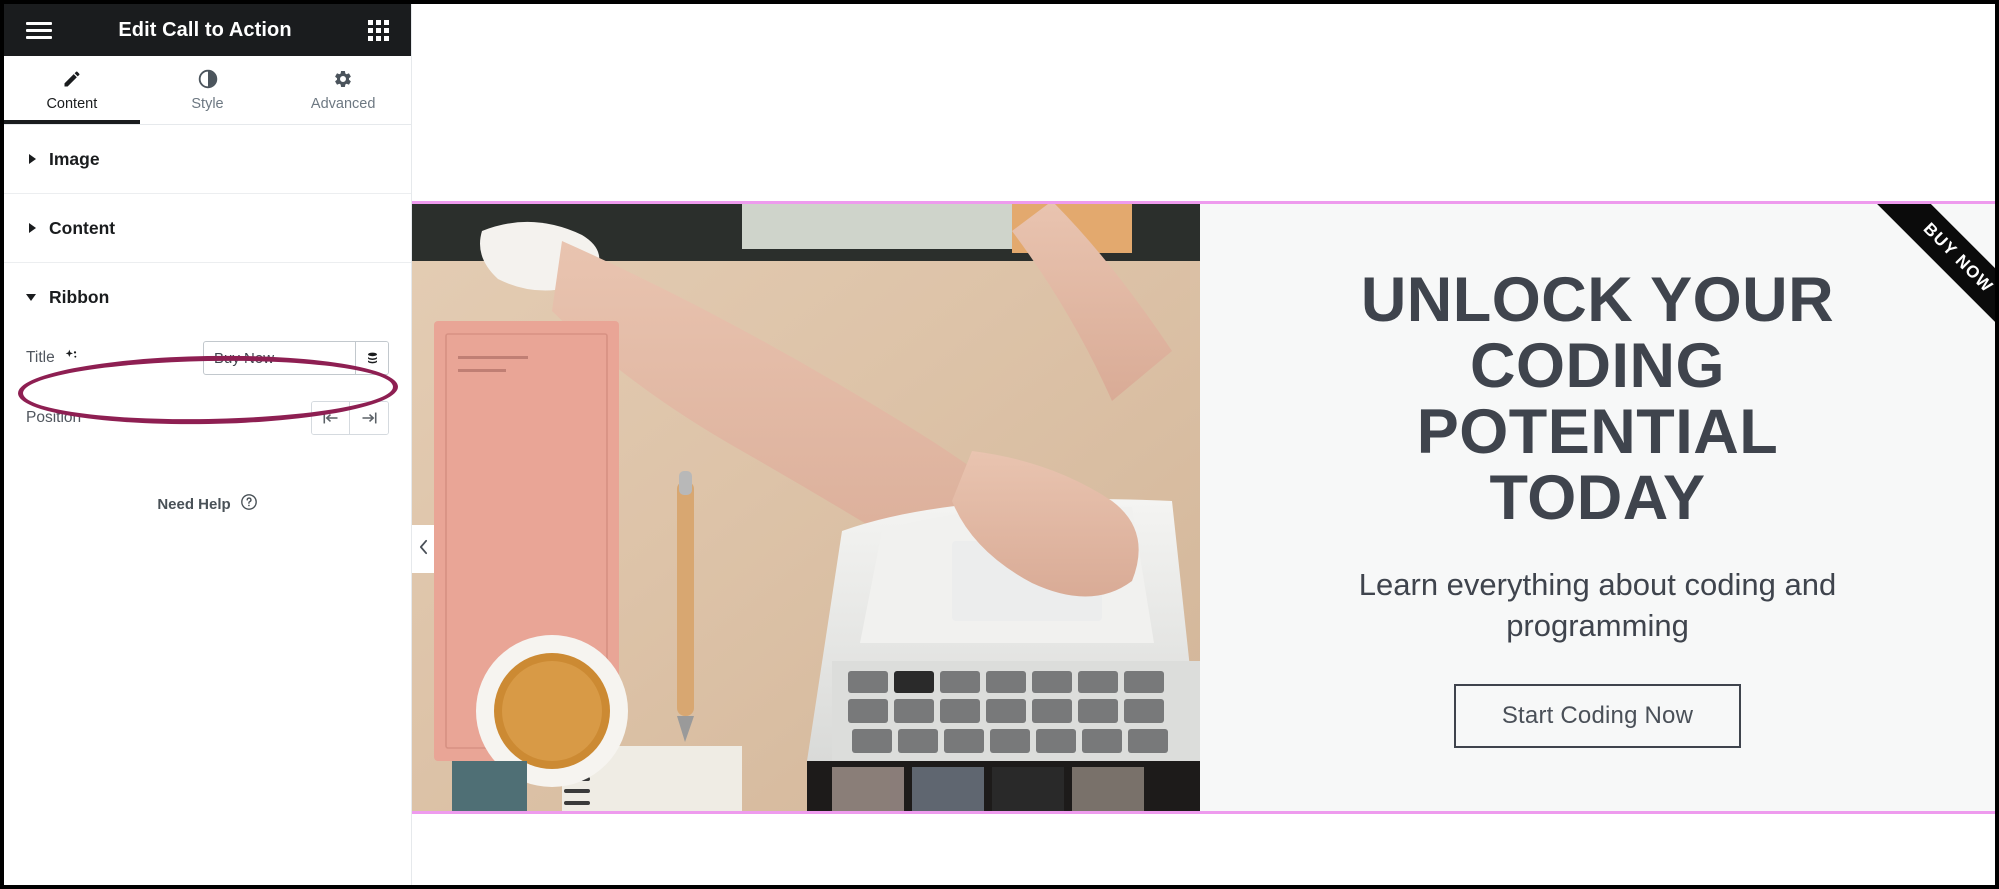  I want to click on tab-style: Style, so click(208, 90).